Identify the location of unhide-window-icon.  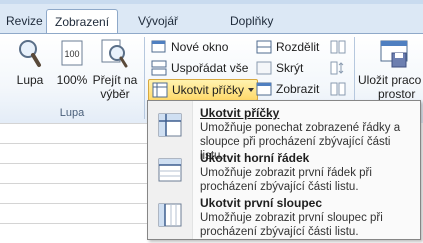
(264, 89).